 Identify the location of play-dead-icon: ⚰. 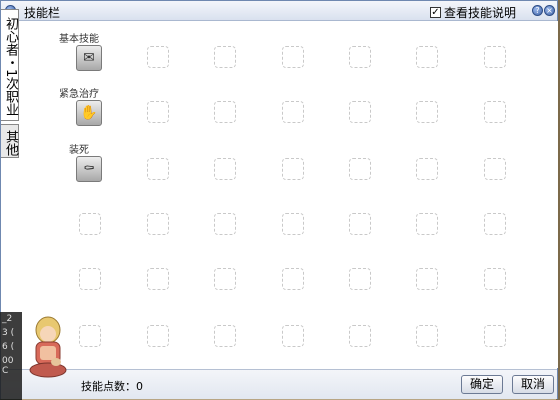
(89, 169).